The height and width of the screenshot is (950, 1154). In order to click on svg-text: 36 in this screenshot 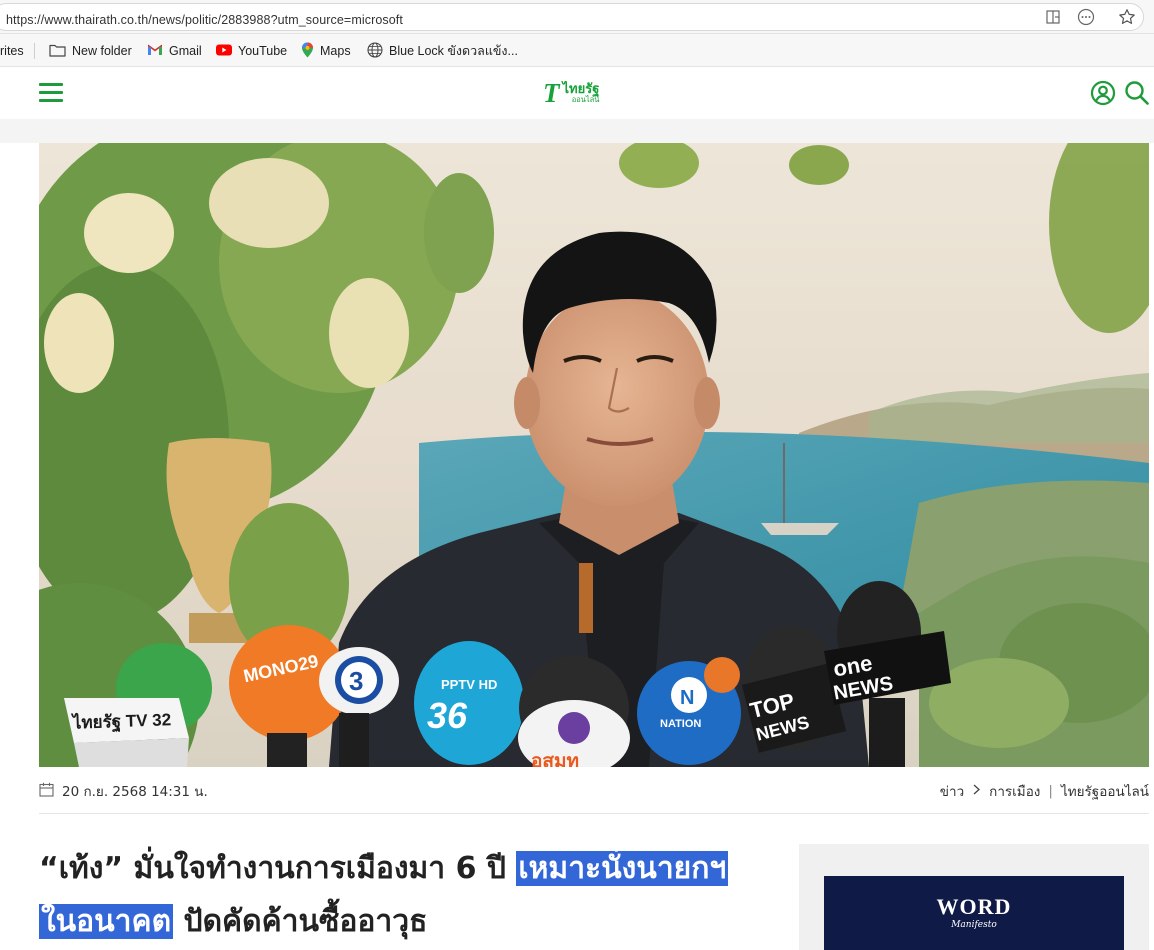, I will do `click(447, 715)`.